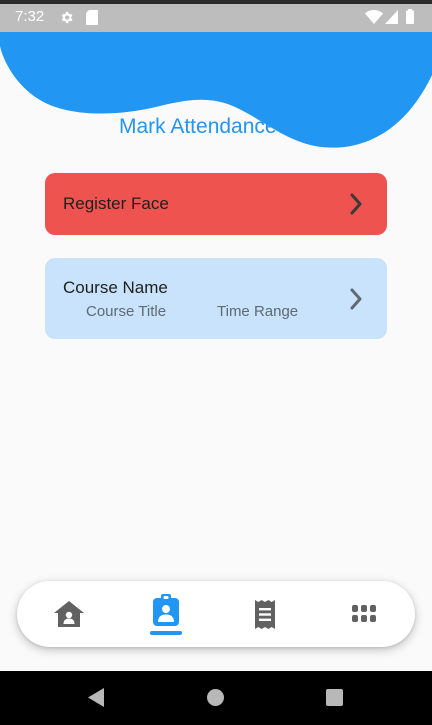 This screenshot has width=432, height=725. Describe the element at coordinates (216, 16) in the screenshot. I see `status-bar: 7:32` at that location.